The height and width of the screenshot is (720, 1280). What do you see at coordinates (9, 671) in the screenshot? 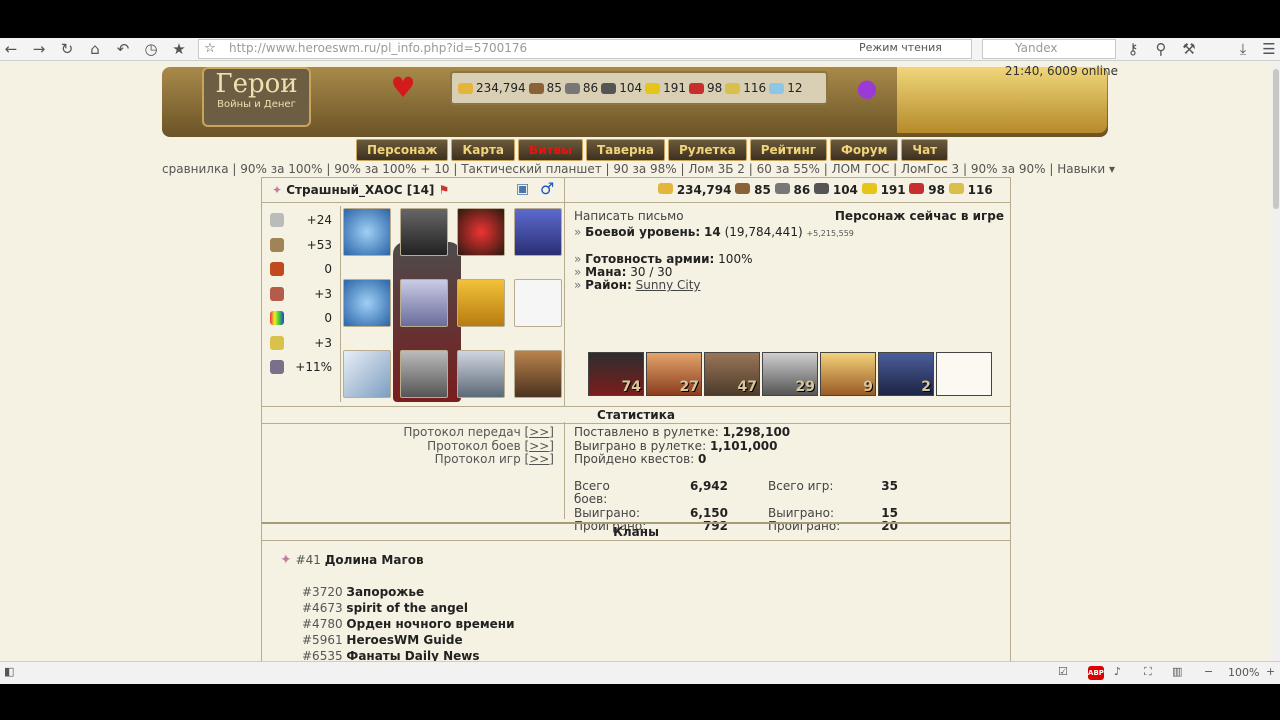
I see `sidebar-toggle-icon: ◧` at bounding box center [9, 671].